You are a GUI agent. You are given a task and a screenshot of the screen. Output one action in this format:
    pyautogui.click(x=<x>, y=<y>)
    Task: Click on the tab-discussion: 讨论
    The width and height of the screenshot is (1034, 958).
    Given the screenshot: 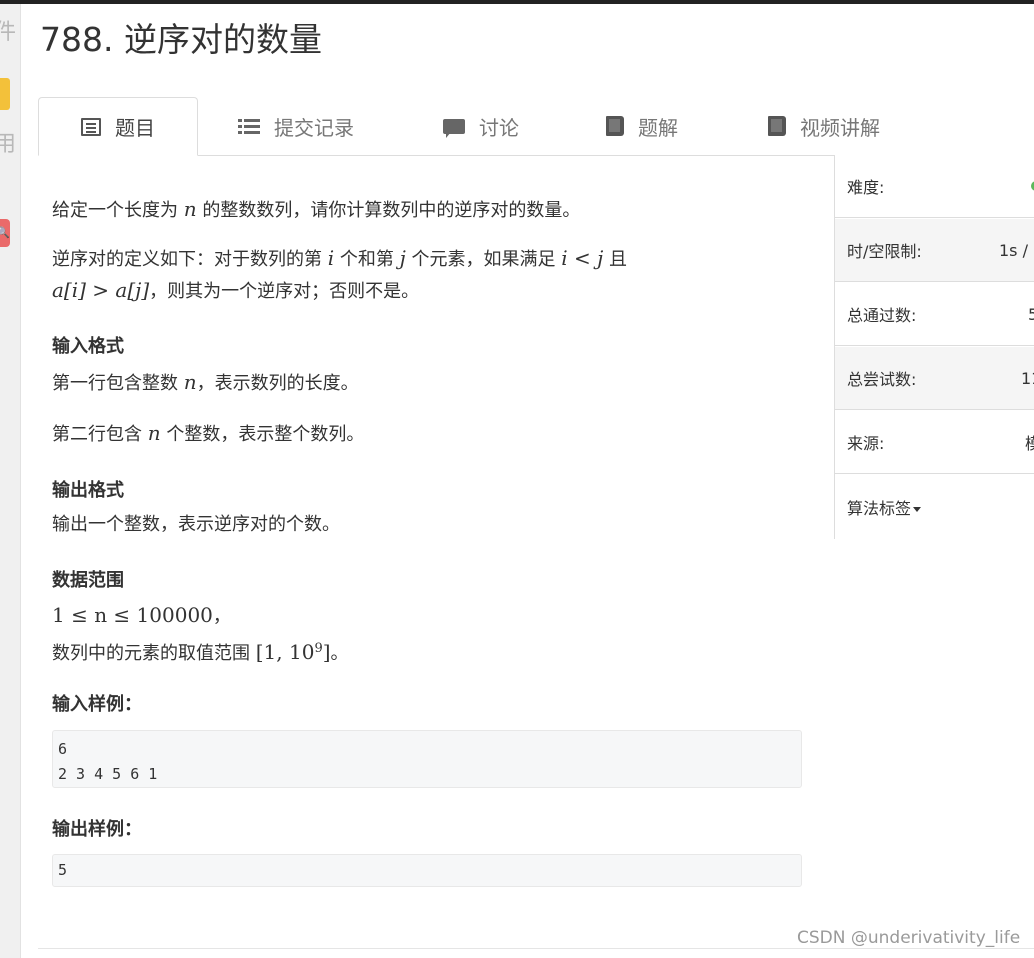 What is the action you would take?
    pyautogui.click(x=481, y=126)
    